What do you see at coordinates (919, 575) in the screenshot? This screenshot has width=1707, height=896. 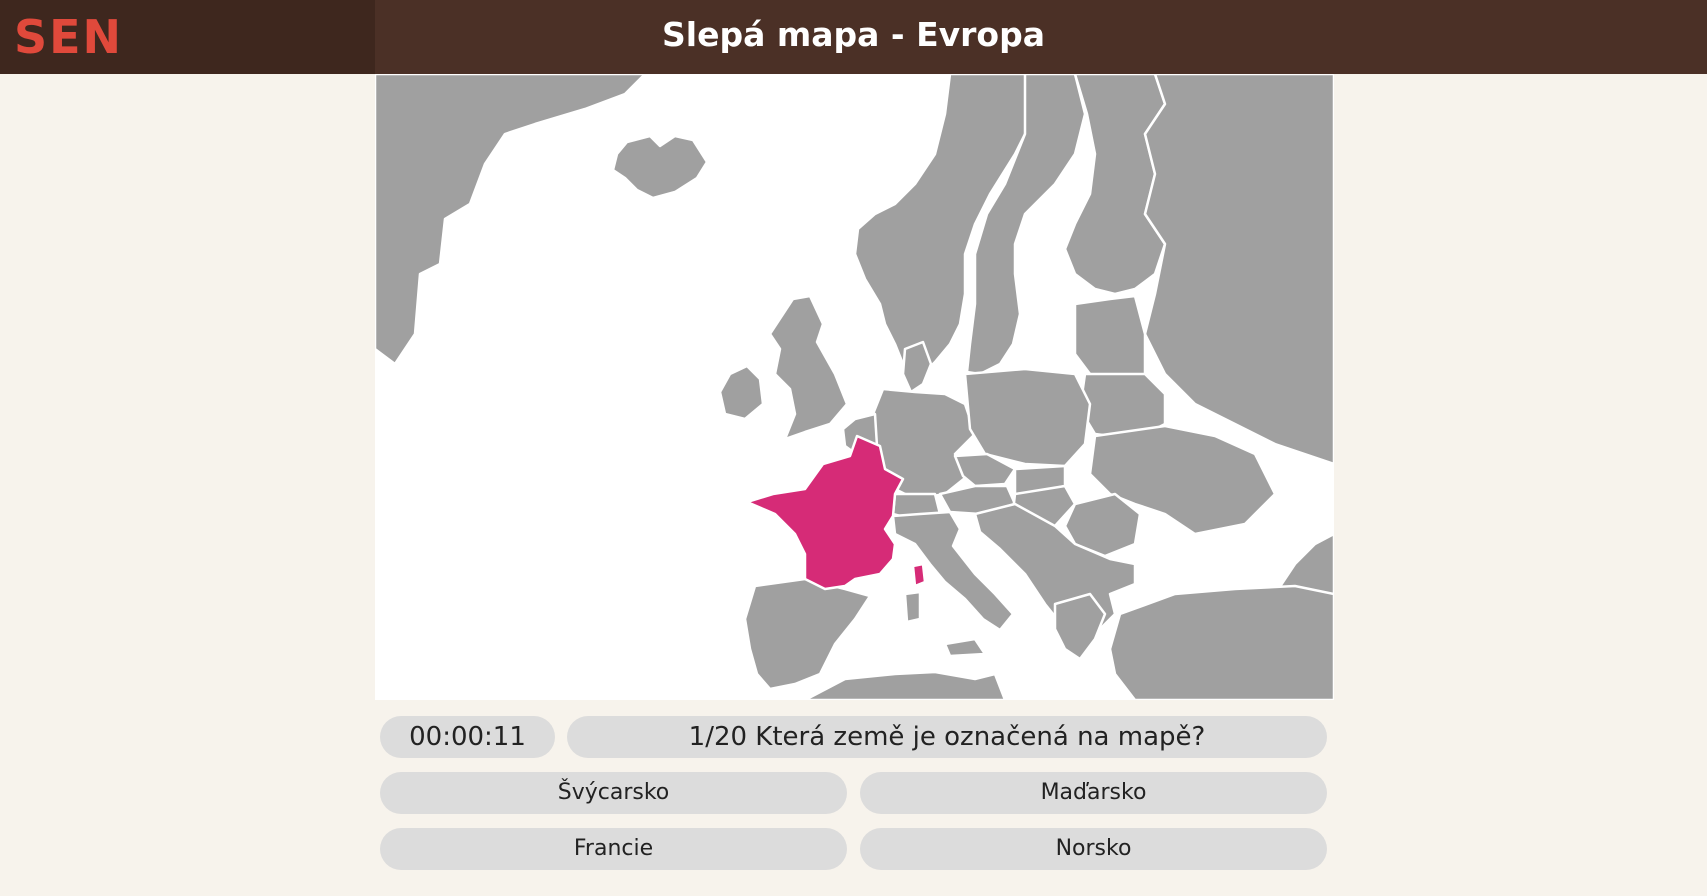 I see `corsica-shape` at bounding box center [919, 575].